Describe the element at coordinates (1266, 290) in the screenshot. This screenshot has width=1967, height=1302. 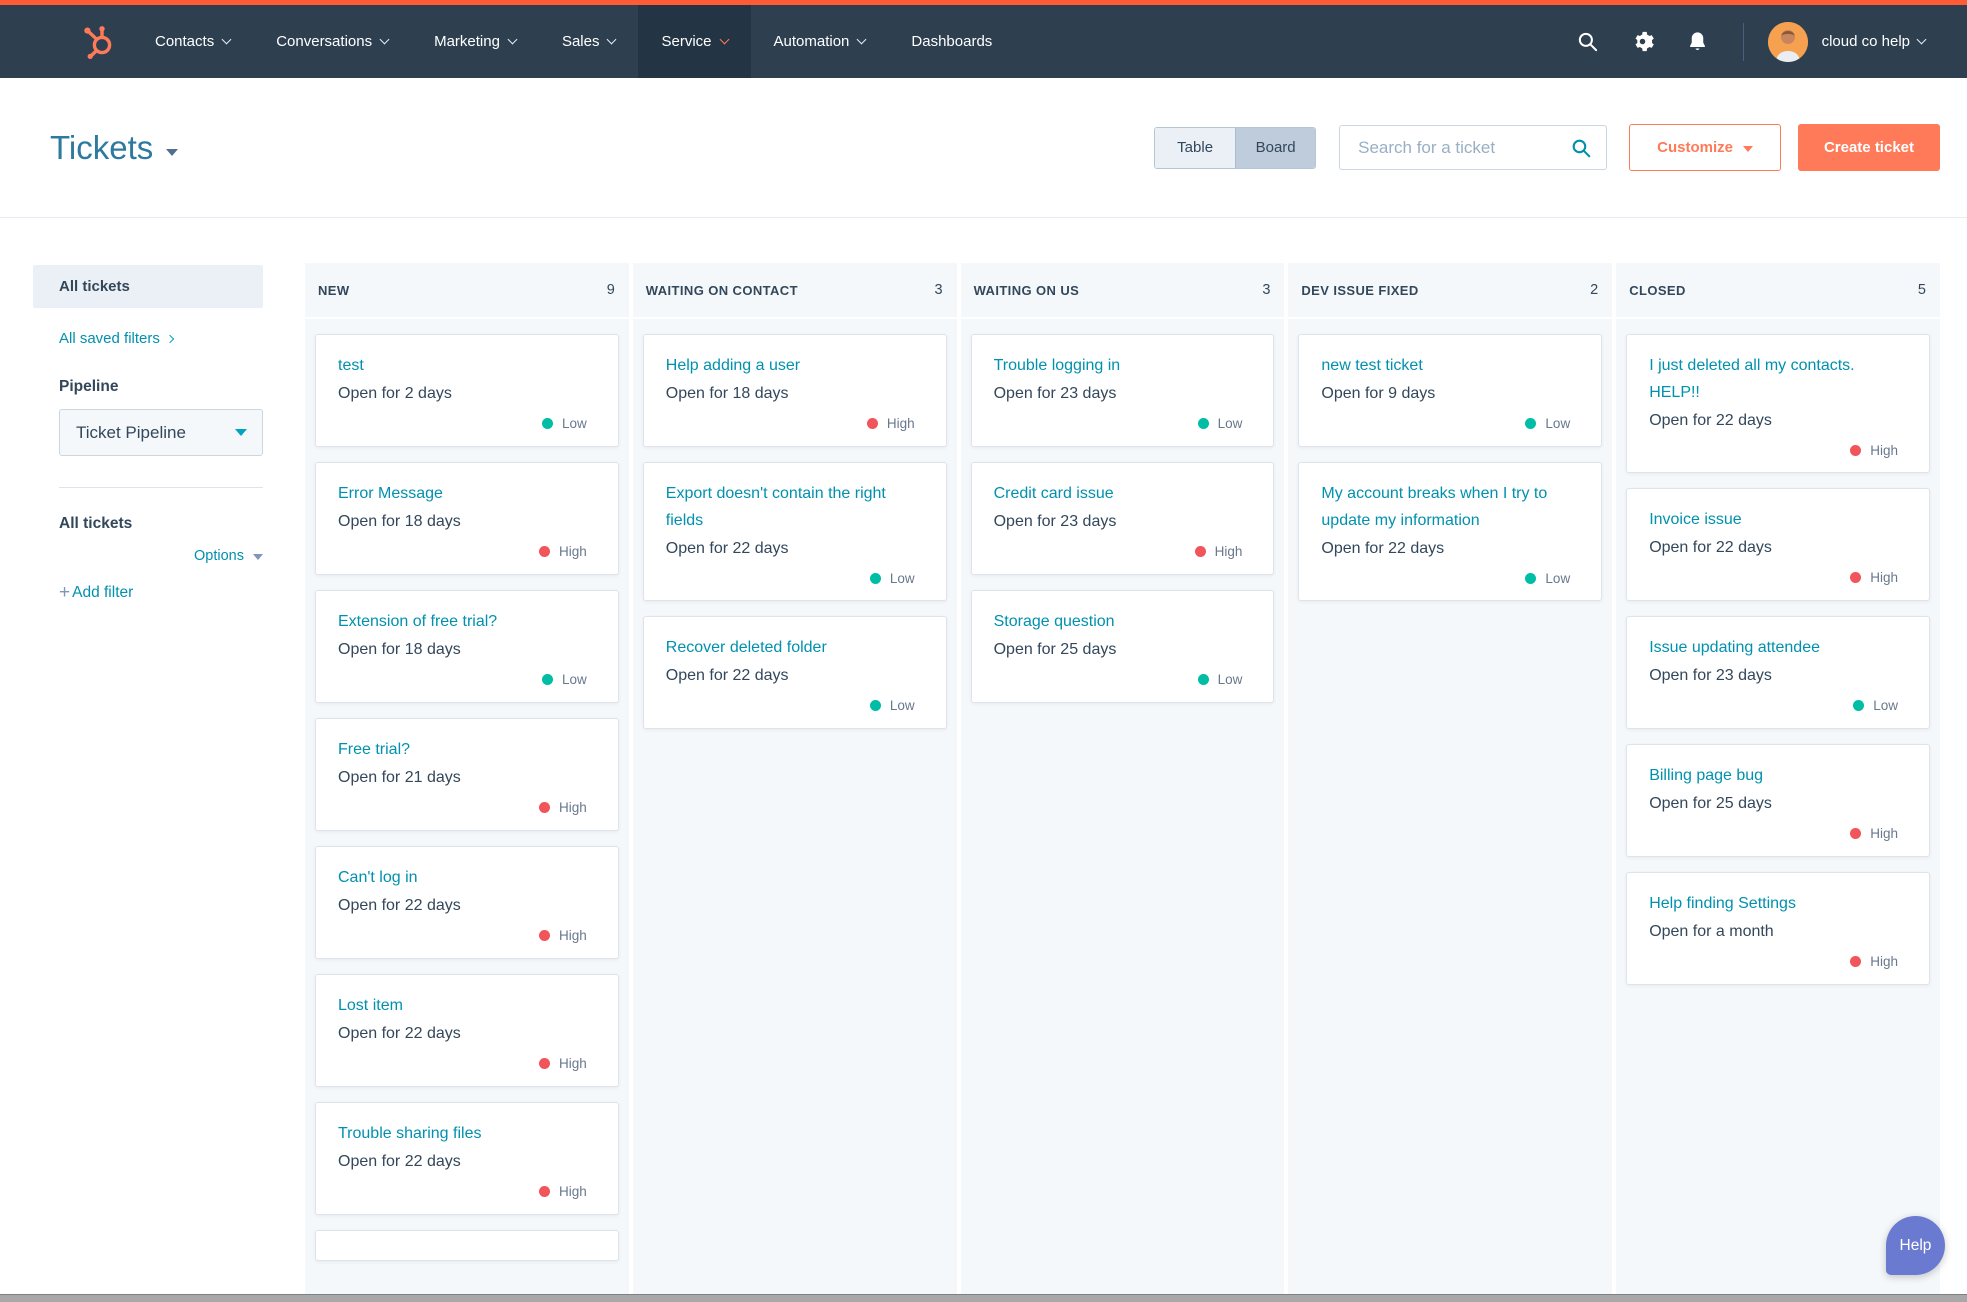
I see `column-count: 3` at that location.